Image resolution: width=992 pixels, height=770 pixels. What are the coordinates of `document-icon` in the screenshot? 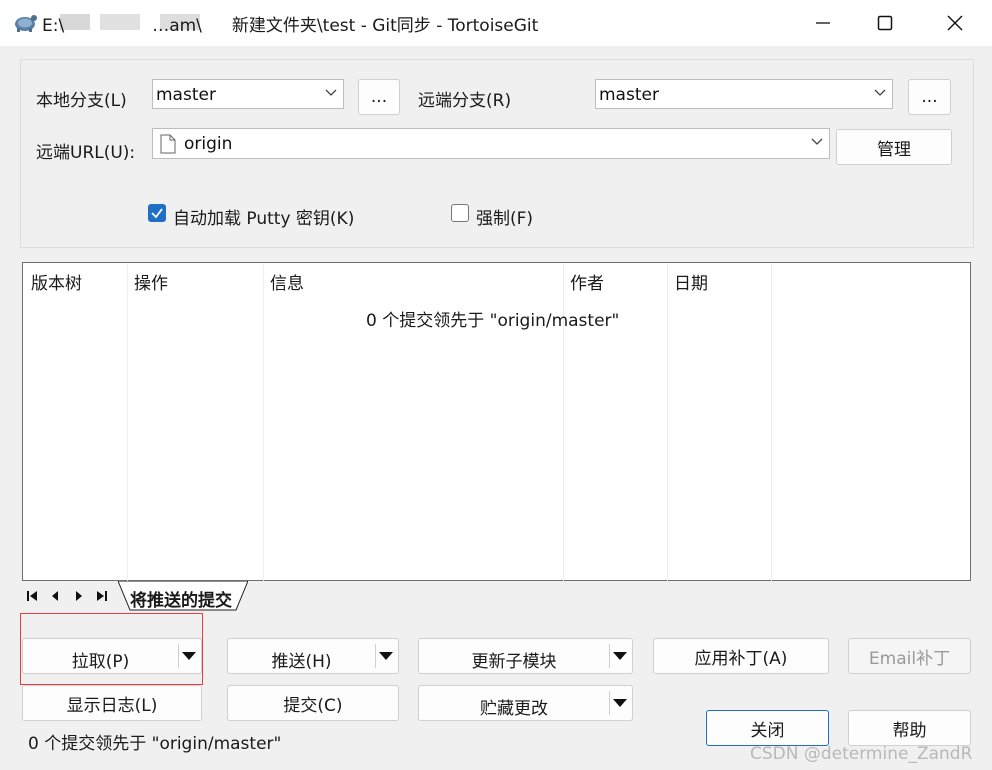 It's located at (168, 144).